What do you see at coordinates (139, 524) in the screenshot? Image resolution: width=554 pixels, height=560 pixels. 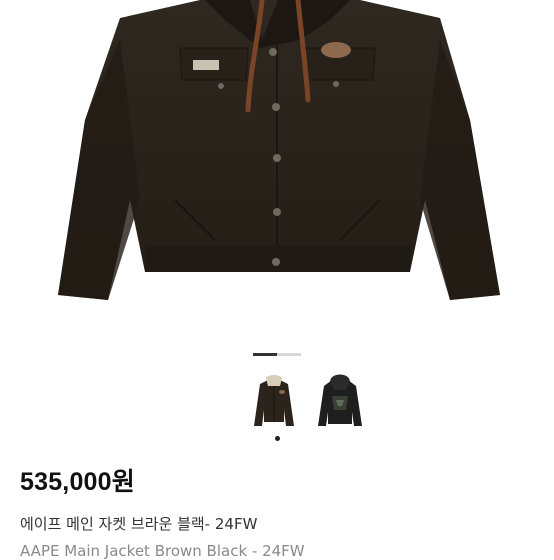 I see `product-title: 에이프 메인 자켓 브라운 블랙- 24FW` at bounding box center [139, 524].